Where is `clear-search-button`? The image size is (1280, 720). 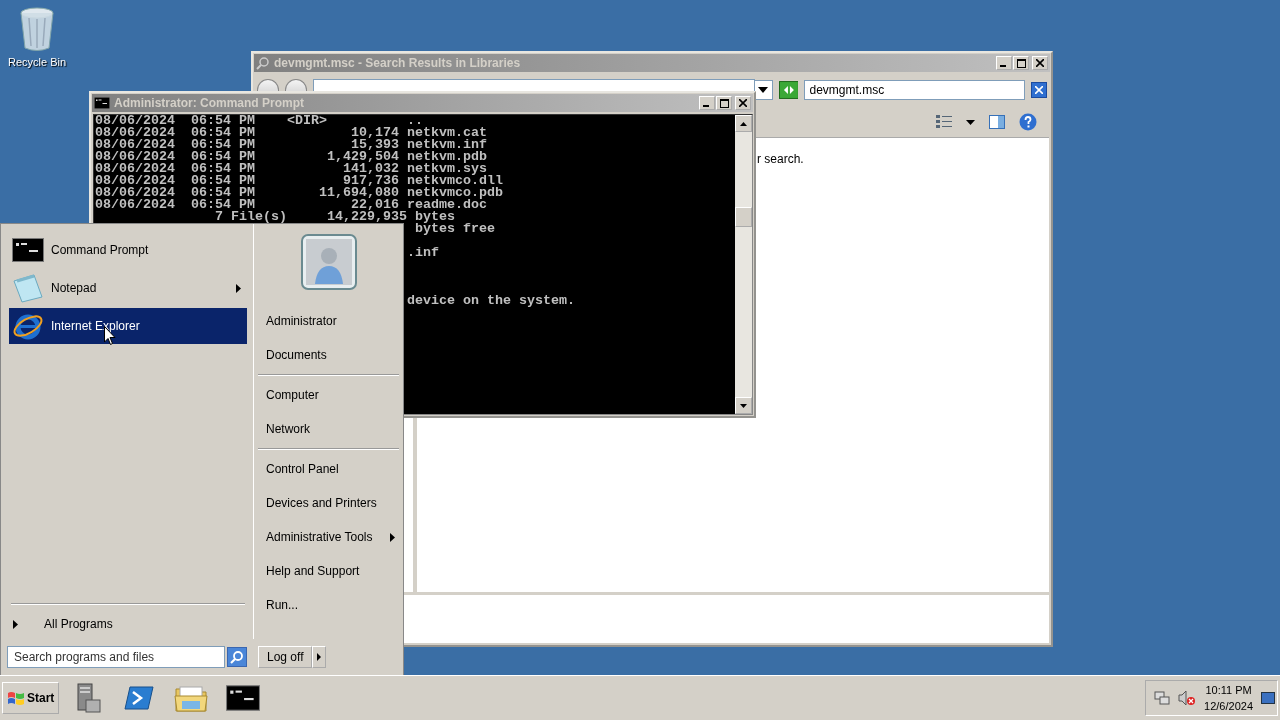
clear-search-button is located at coordinates (1039, 90).